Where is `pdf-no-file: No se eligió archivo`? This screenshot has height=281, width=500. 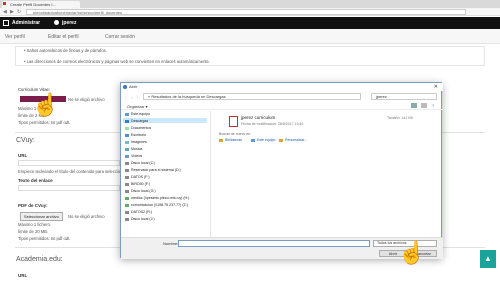
pdf-no-file: No se eligió archivo is located at coordinates (86, 216).